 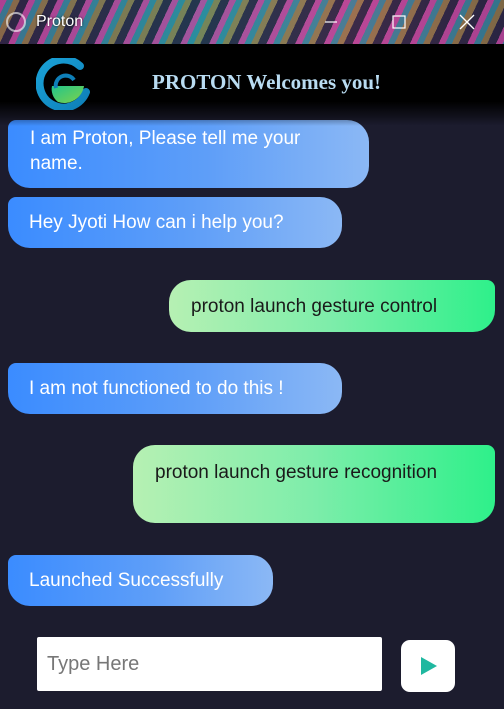 I want to click on minimize-button, so click(x=331, y=22).